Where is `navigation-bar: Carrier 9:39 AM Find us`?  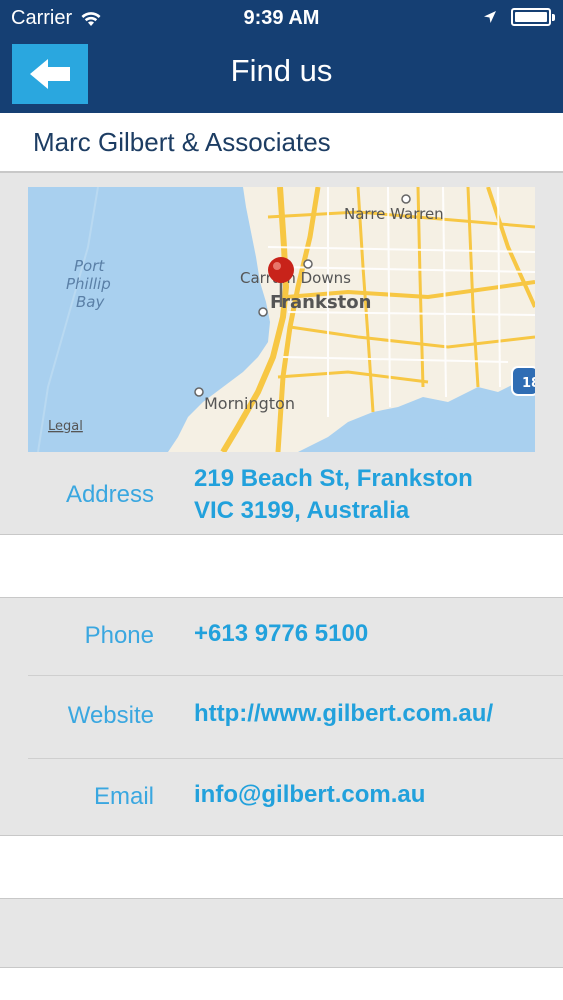 navigation-bar: Carrier 9:39 AM Find us is located at coordinates (281, 56).